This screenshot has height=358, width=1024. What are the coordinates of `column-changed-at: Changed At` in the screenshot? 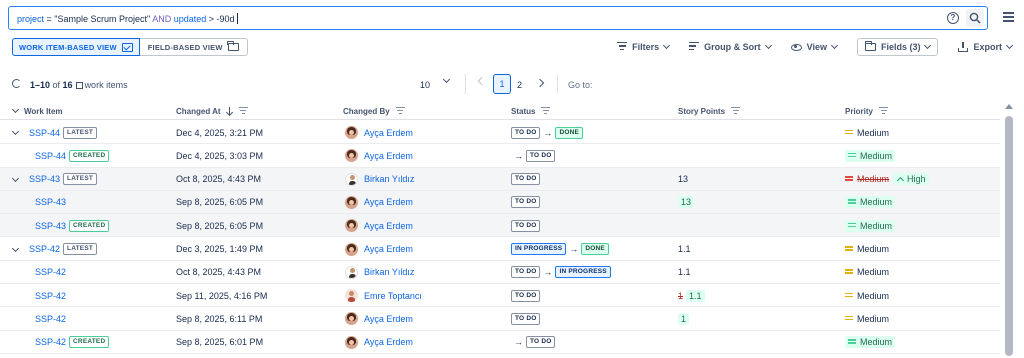 It's located at (212, 111).